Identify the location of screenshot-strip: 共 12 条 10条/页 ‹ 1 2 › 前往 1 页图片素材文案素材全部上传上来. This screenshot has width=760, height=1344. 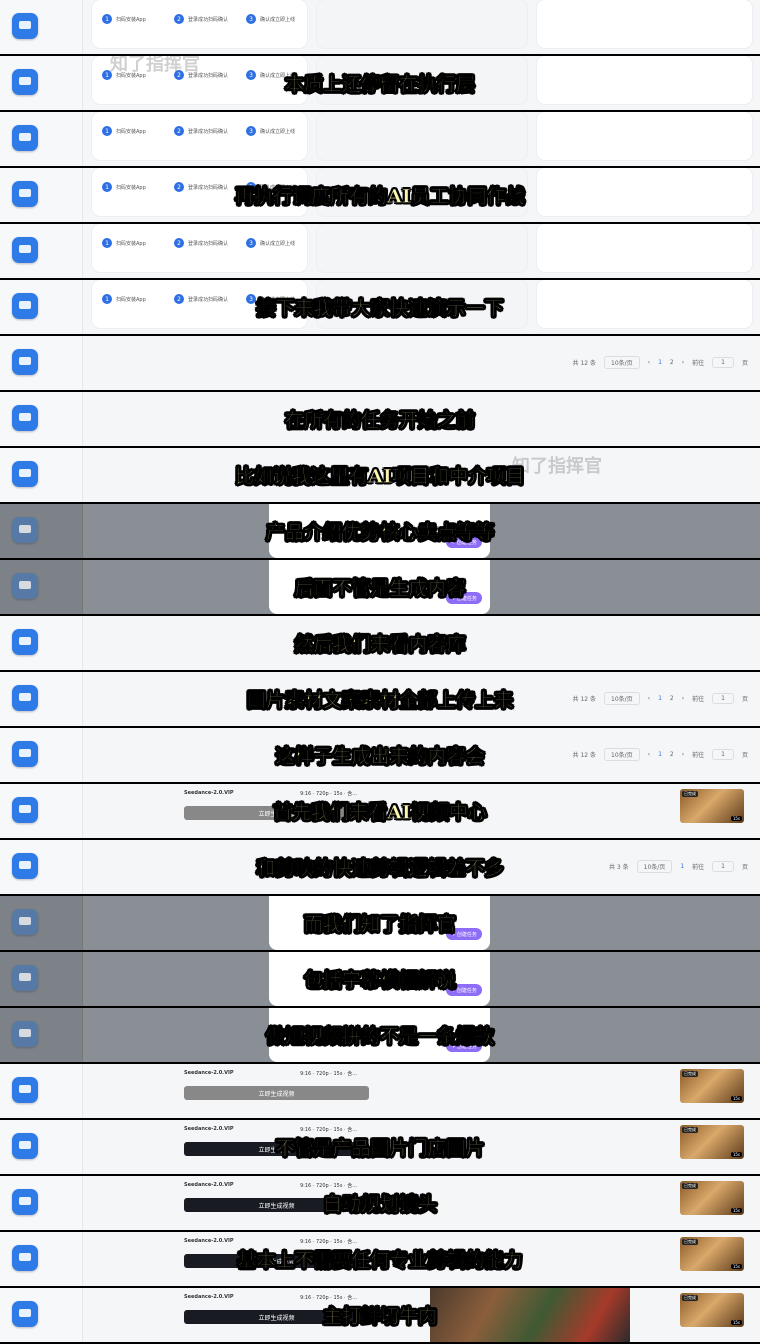
(380, 699).